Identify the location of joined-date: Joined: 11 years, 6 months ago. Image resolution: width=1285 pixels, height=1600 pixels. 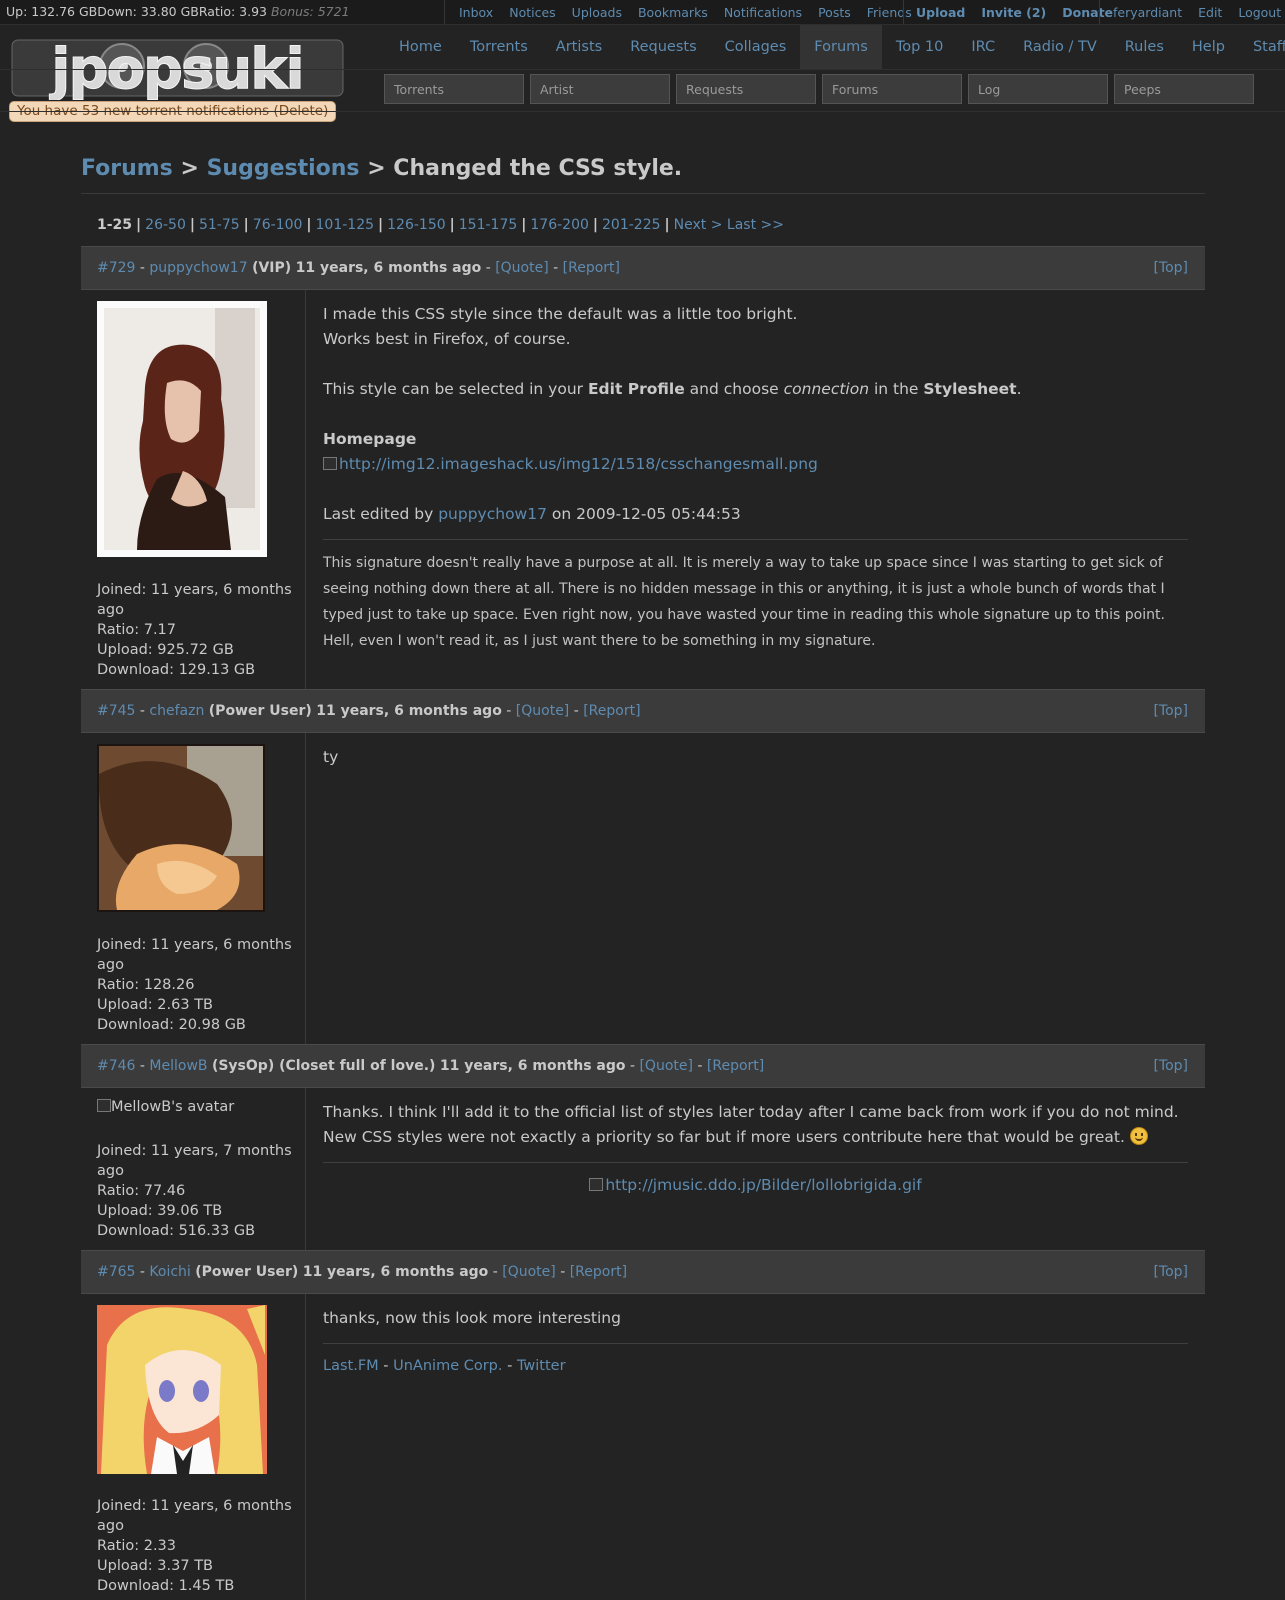
(194, 600).